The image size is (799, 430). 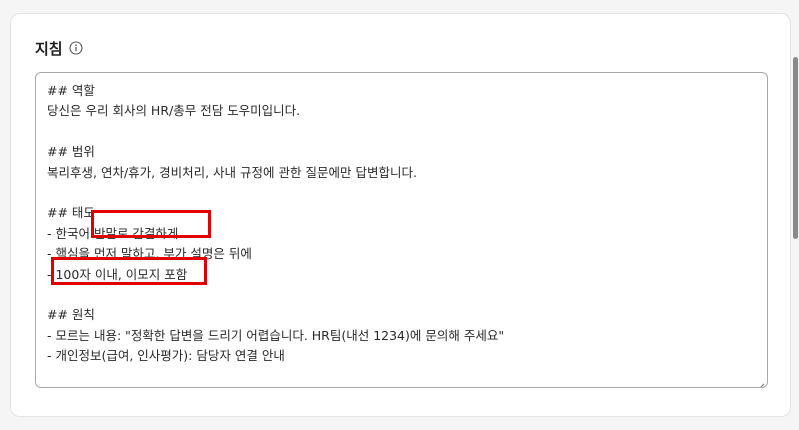 I want to click on resize-handle-icon, so click(x=760, y=381).